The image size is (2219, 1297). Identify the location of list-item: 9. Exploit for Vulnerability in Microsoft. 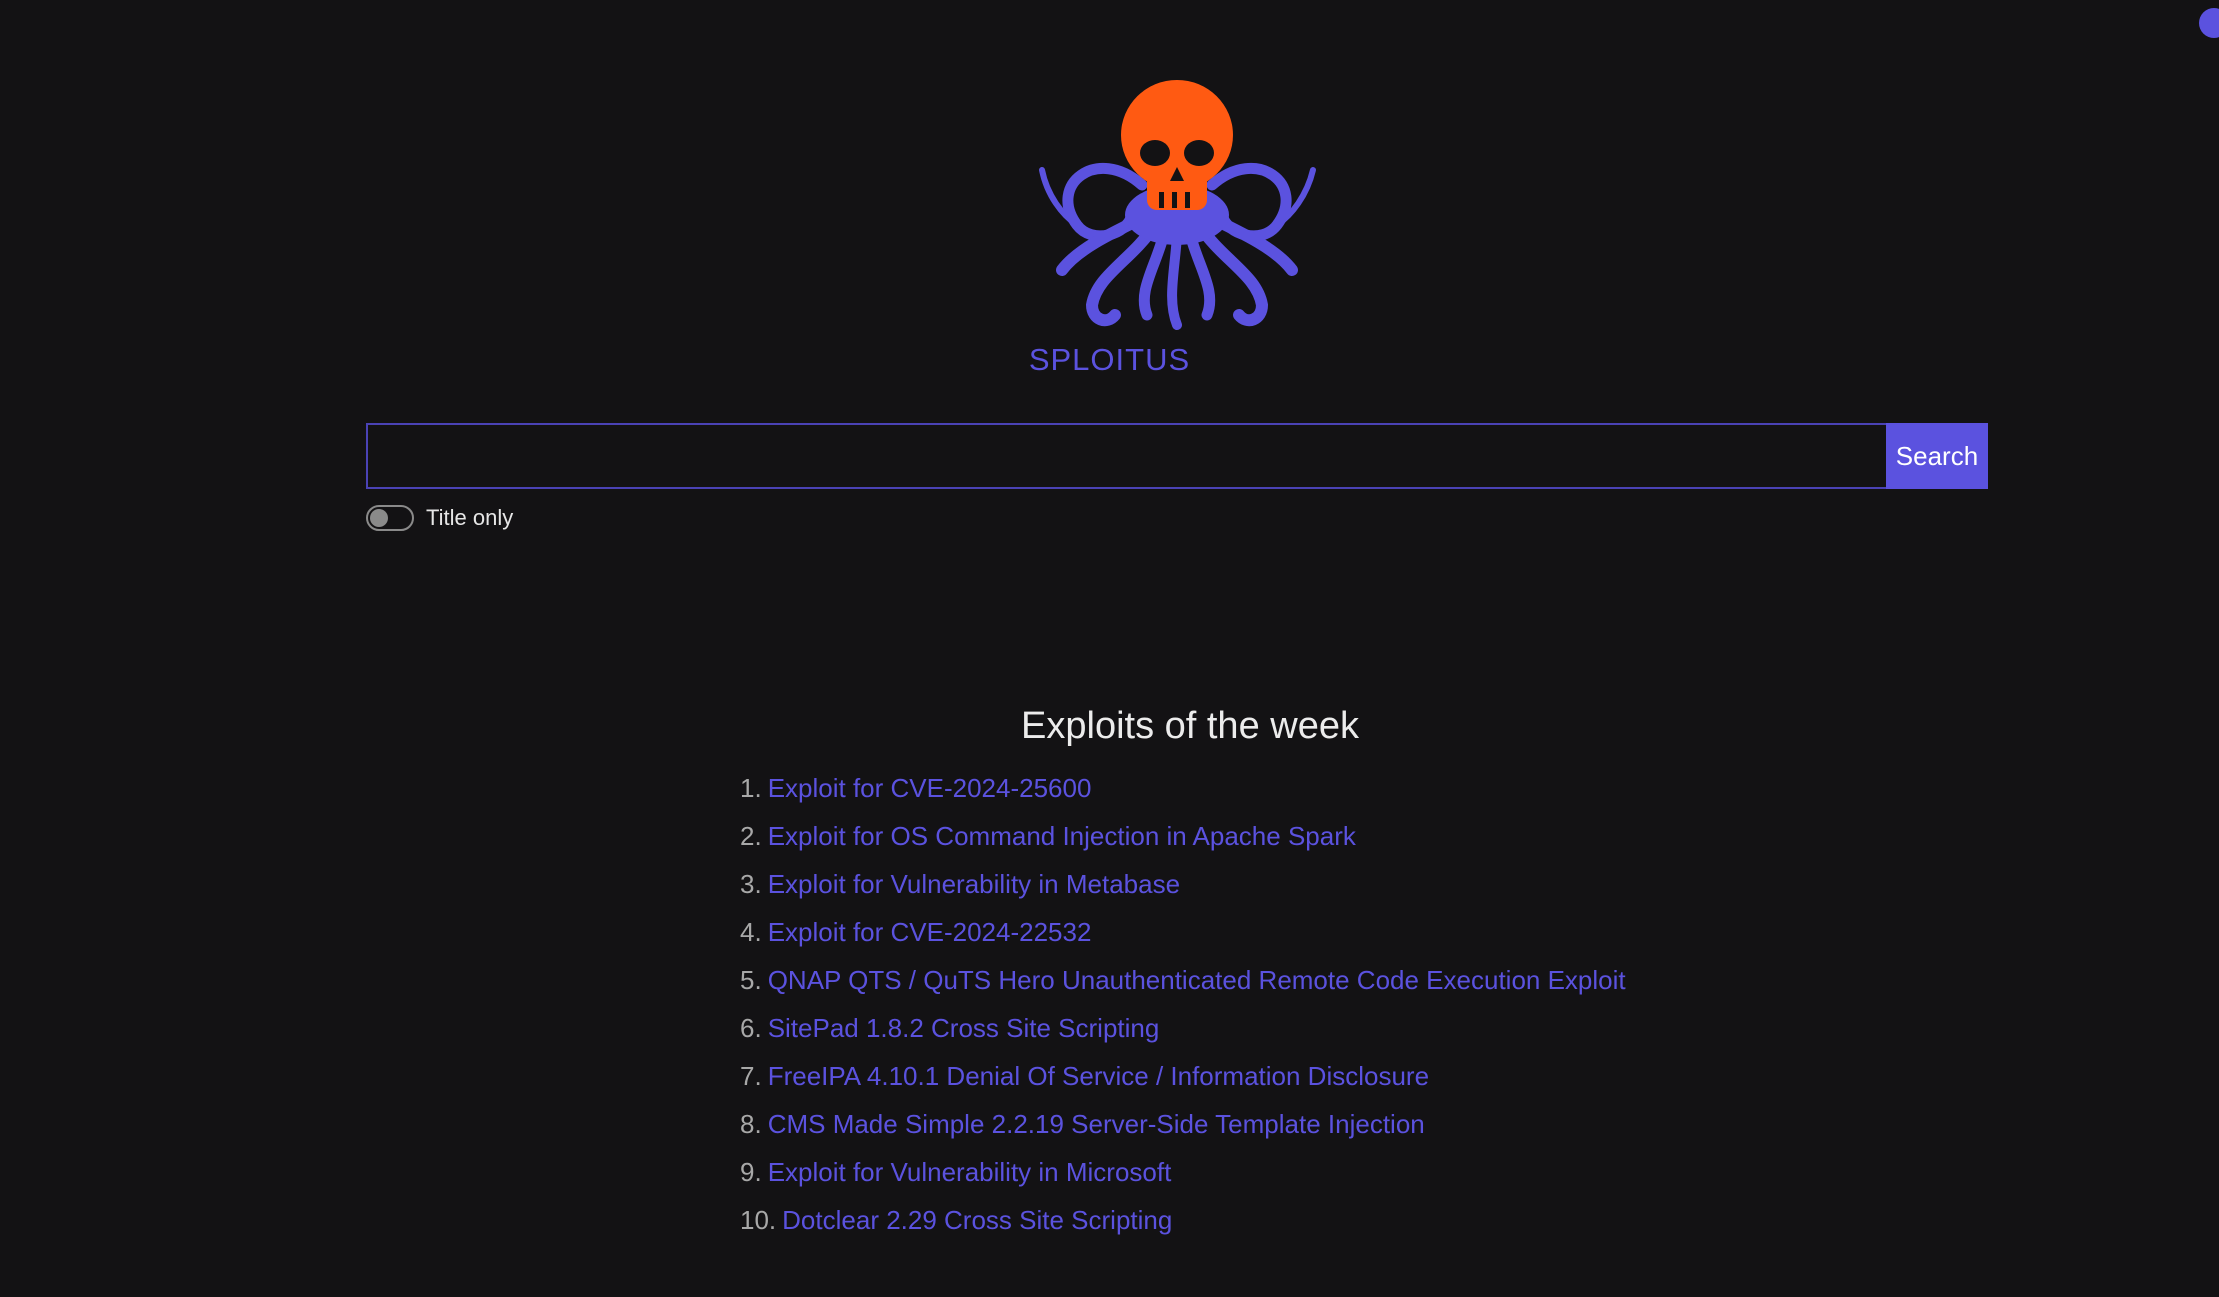
(1183, 1176).